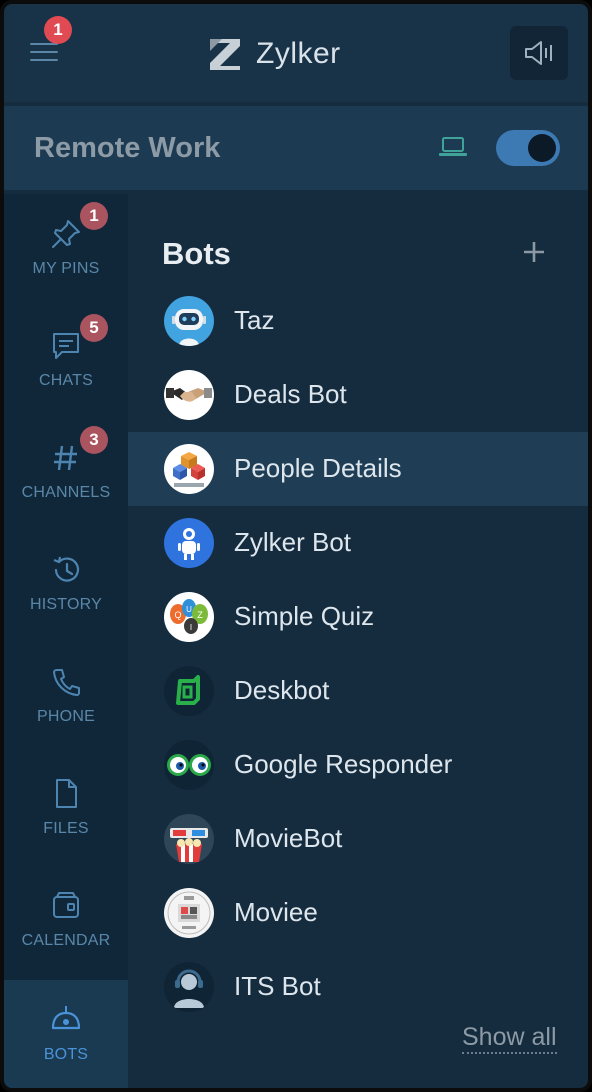 Image resolution: width=592 pixels, height=1092 pixels. I want to click on bot-name: Zylker Bot, so click(293, 542).